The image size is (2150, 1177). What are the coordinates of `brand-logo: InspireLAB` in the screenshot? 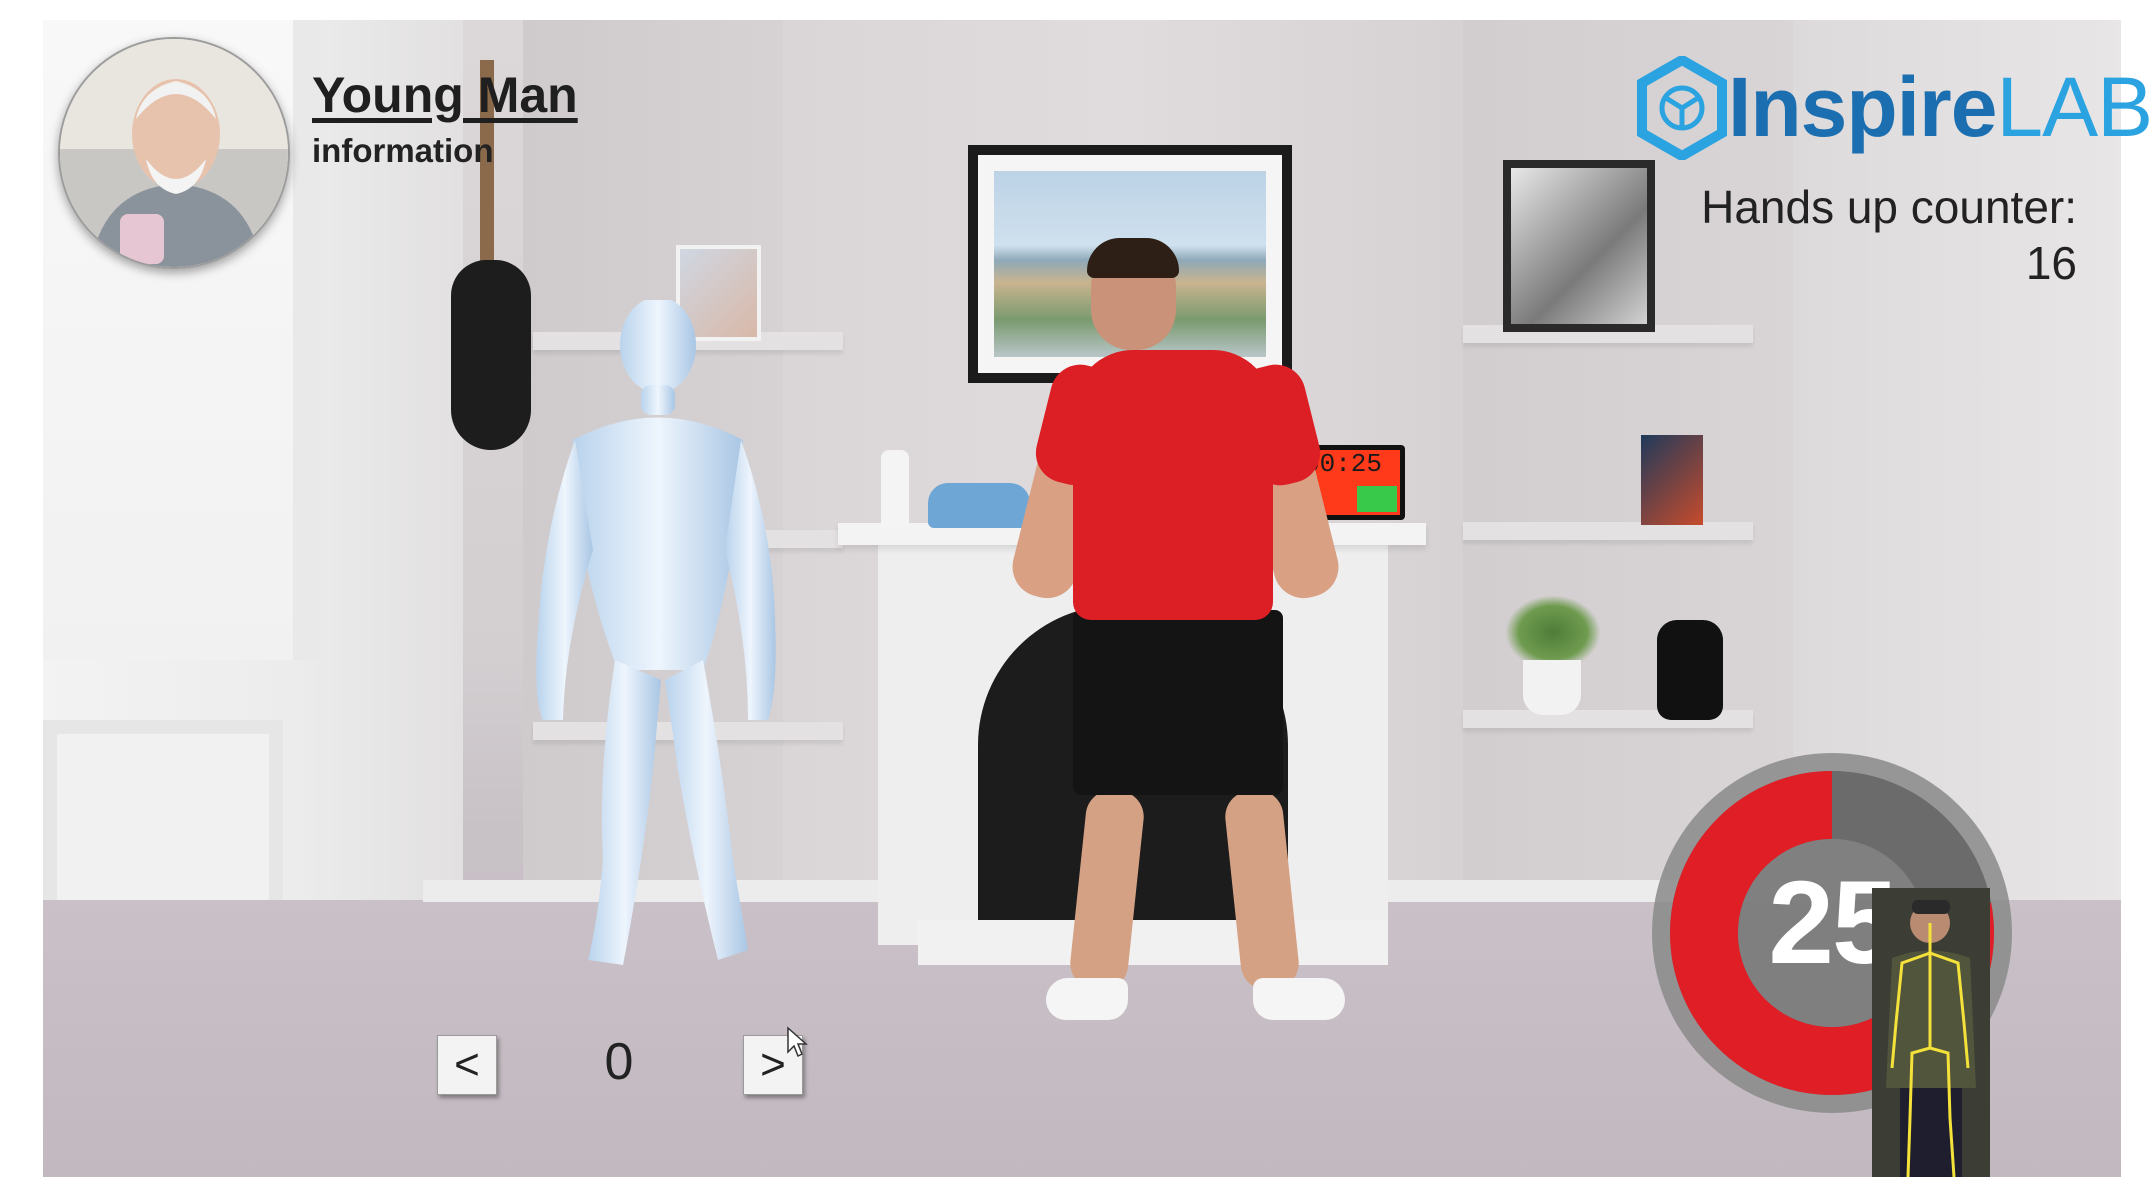 It's located at (1893, 107).